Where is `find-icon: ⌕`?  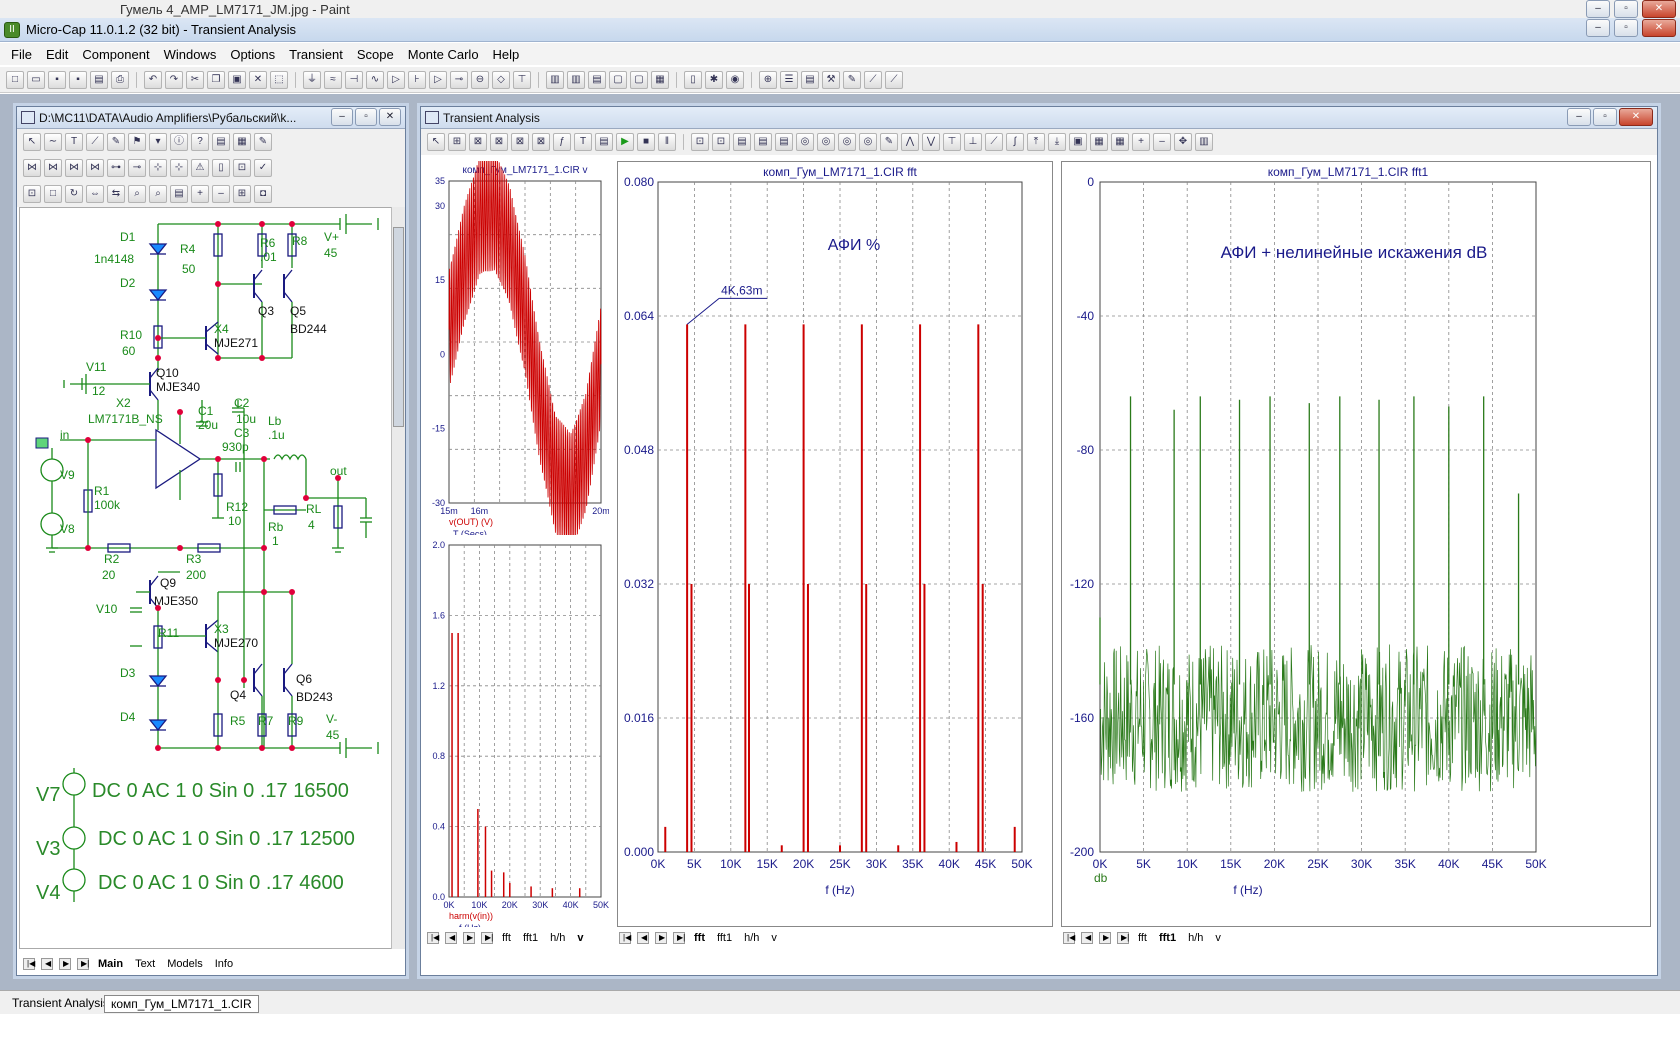 find-icon: ⌕ is located at coordinates (137, 194).